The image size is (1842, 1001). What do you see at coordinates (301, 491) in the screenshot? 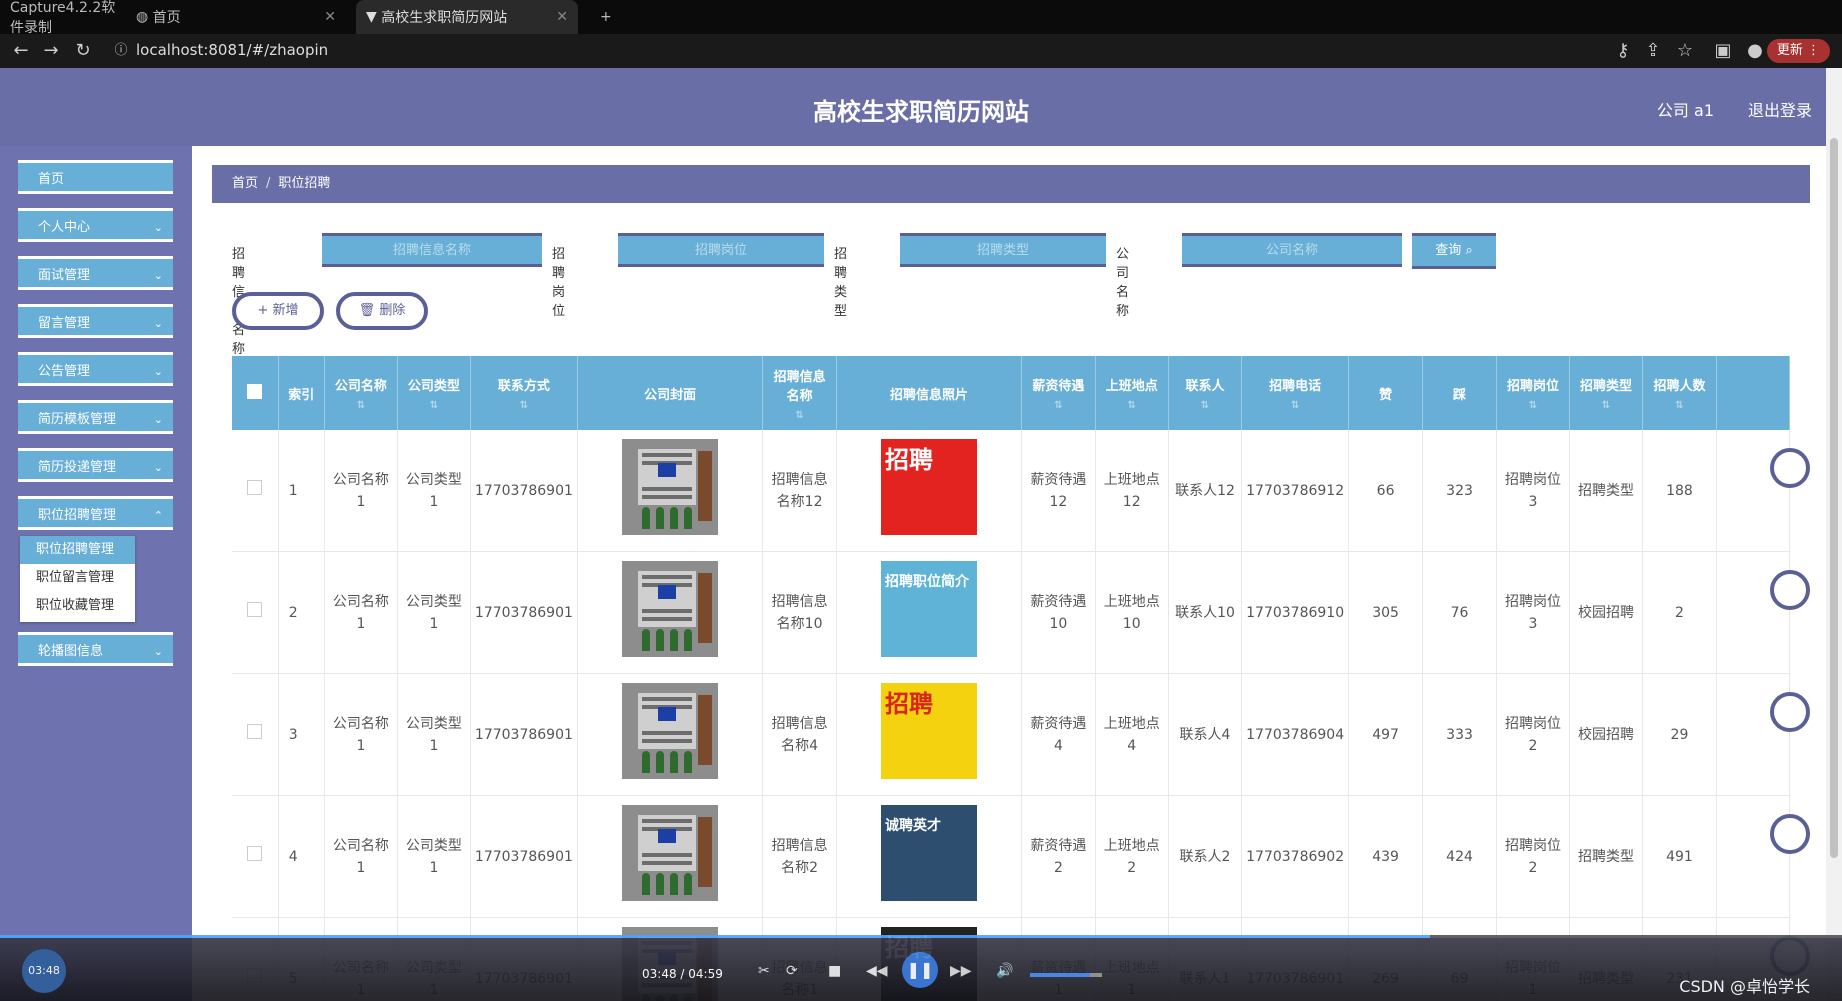
I see `cell-index: 1` at bounding box center [301, 491].